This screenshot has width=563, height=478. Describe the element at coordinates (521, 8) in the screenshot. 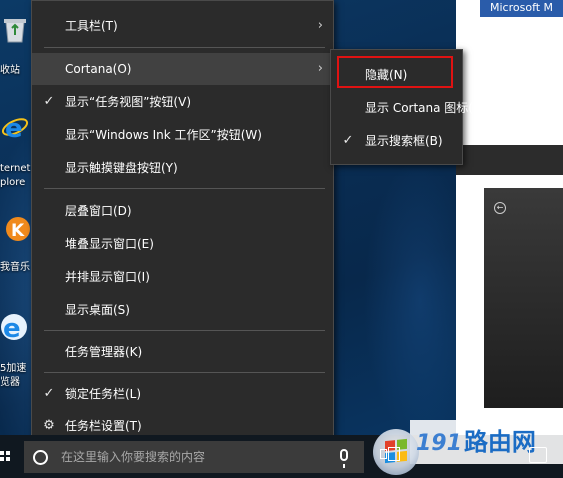

I see `background-window-title: Microsoft M` at that location.